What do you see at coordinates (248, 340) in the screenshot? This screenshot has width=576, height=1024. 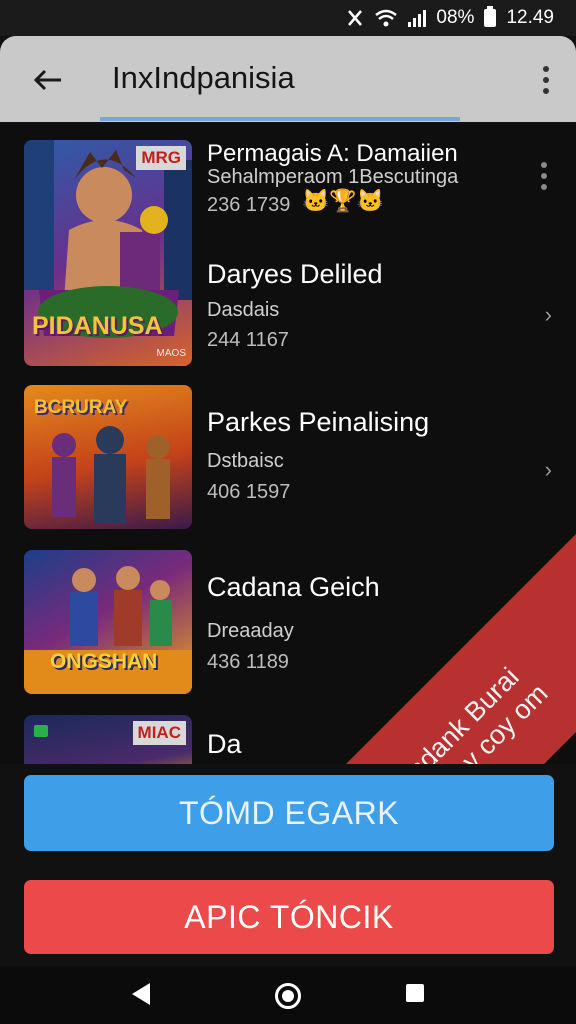 I see `item-number: 244 1167` at bounding box center [248, 340].